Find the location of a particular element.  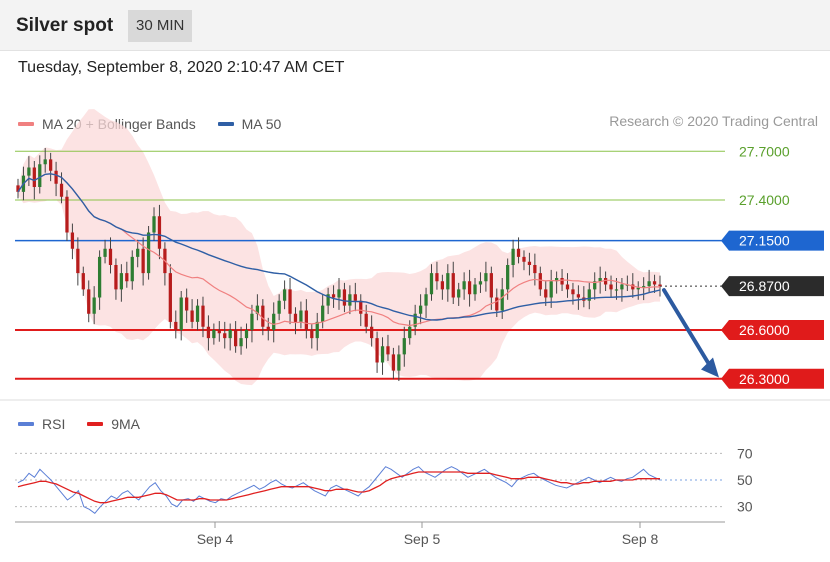

level-label: 26.6000 is located at coordinates (764, 330).